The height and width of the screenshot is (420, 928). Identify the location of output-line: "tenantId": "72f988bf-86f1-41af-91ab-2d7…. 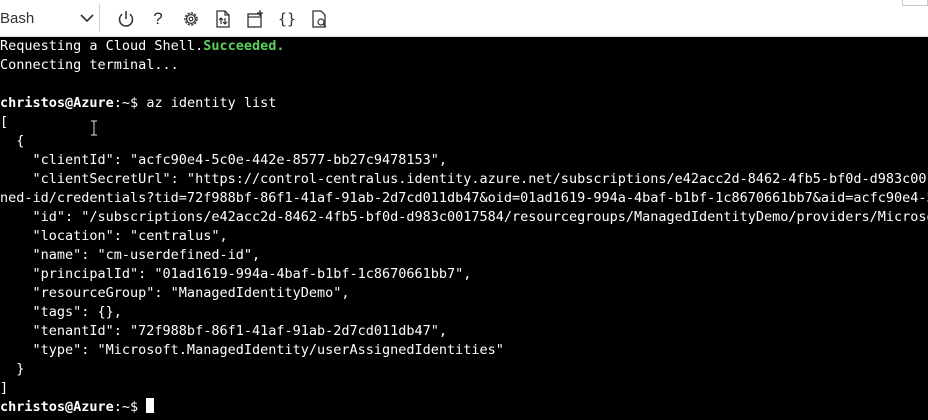
(224, 331).